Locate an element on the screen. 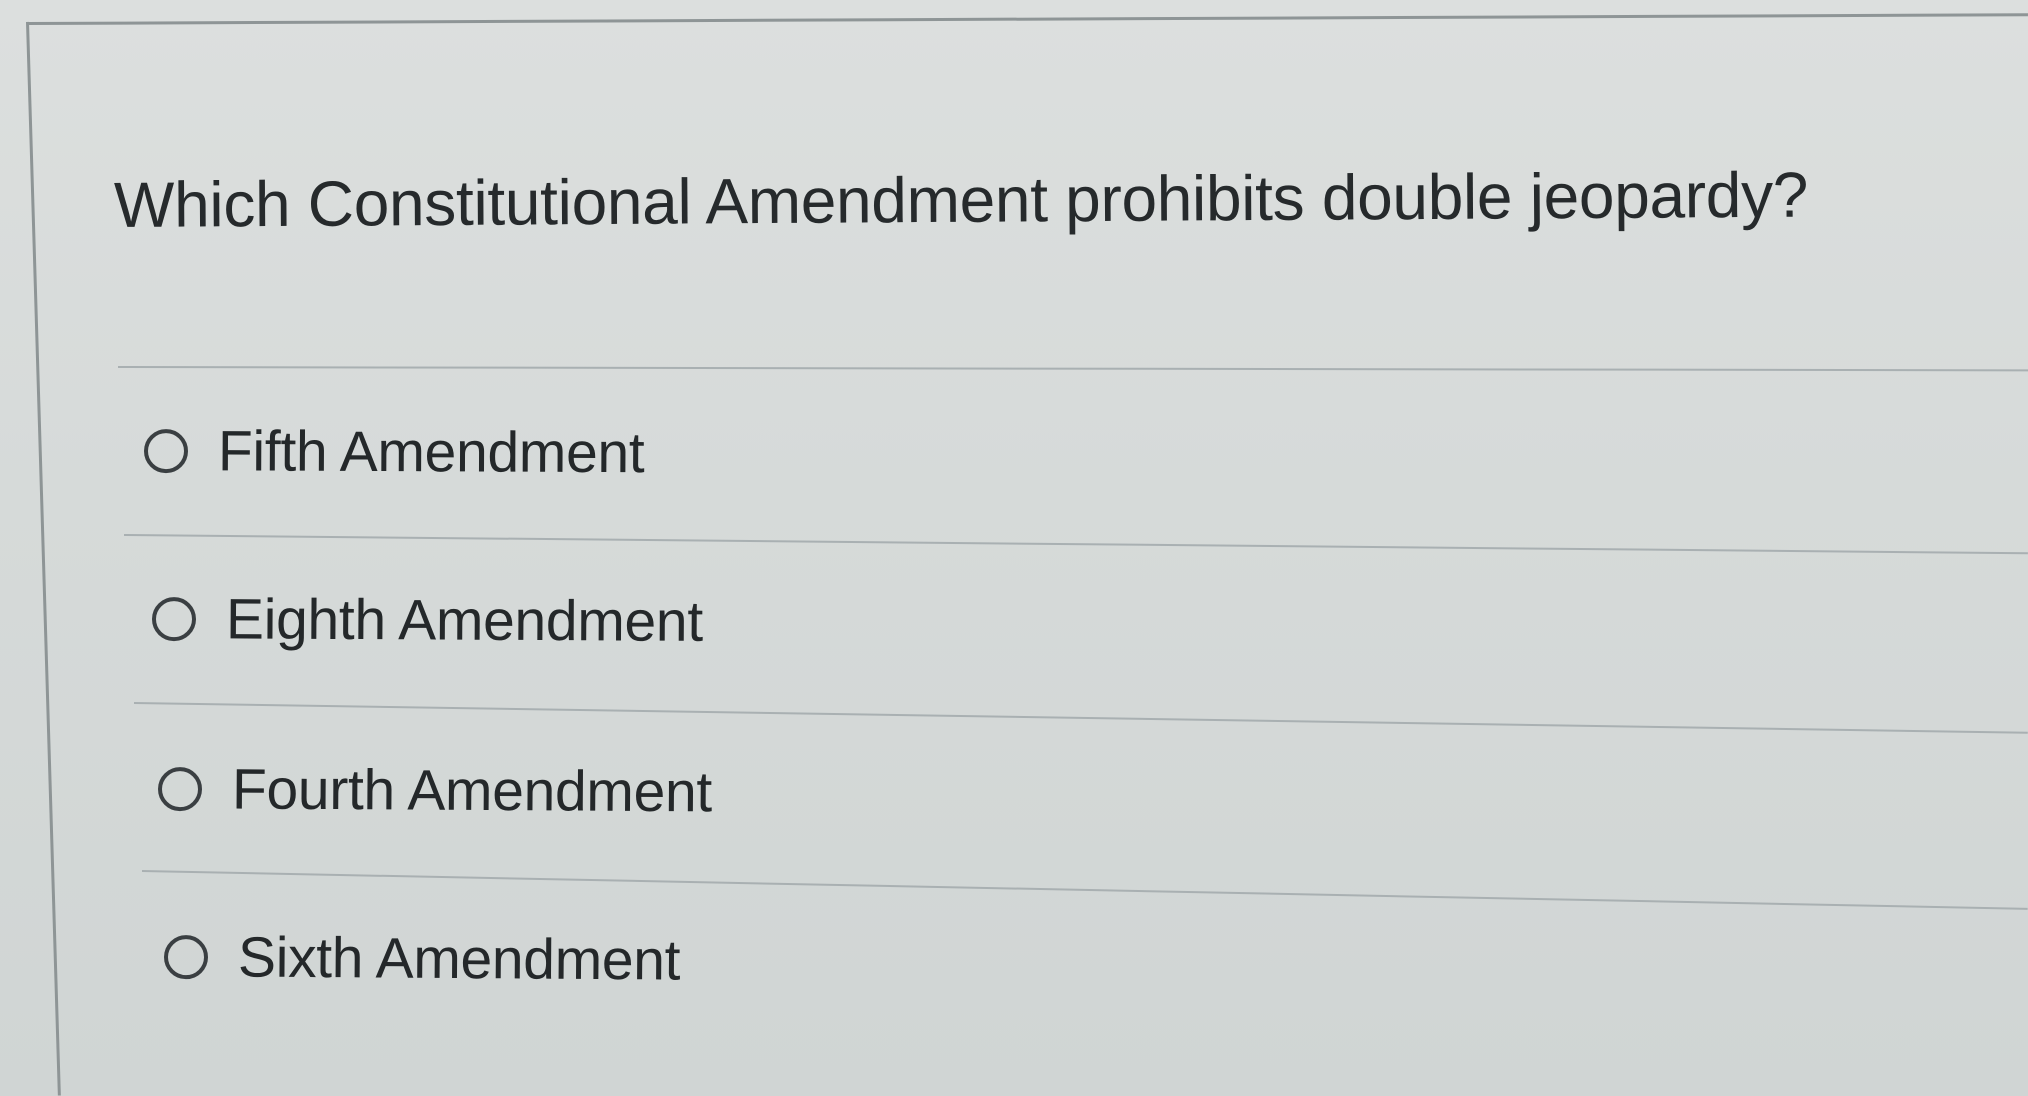 The height and width of the screenshot is (1096, 2028). answer-option-label: Eighth Amendment is located at coordinates (464, 620).